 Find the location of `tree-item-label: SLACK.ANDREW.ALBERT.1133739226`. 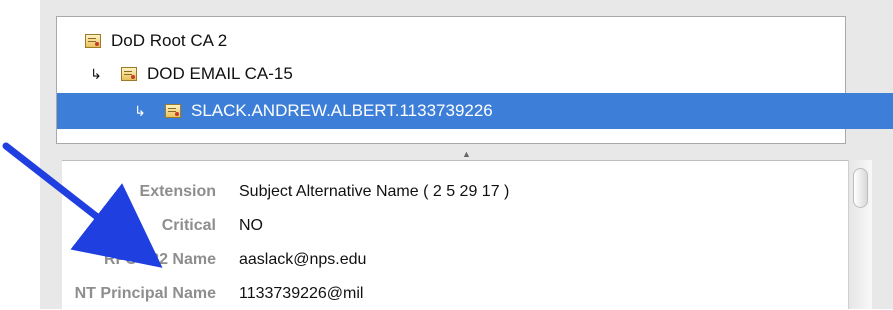

tree-item-label: SLACK.ANDREW.ALBERT.1133739226 is located at coordinates (342, 110).